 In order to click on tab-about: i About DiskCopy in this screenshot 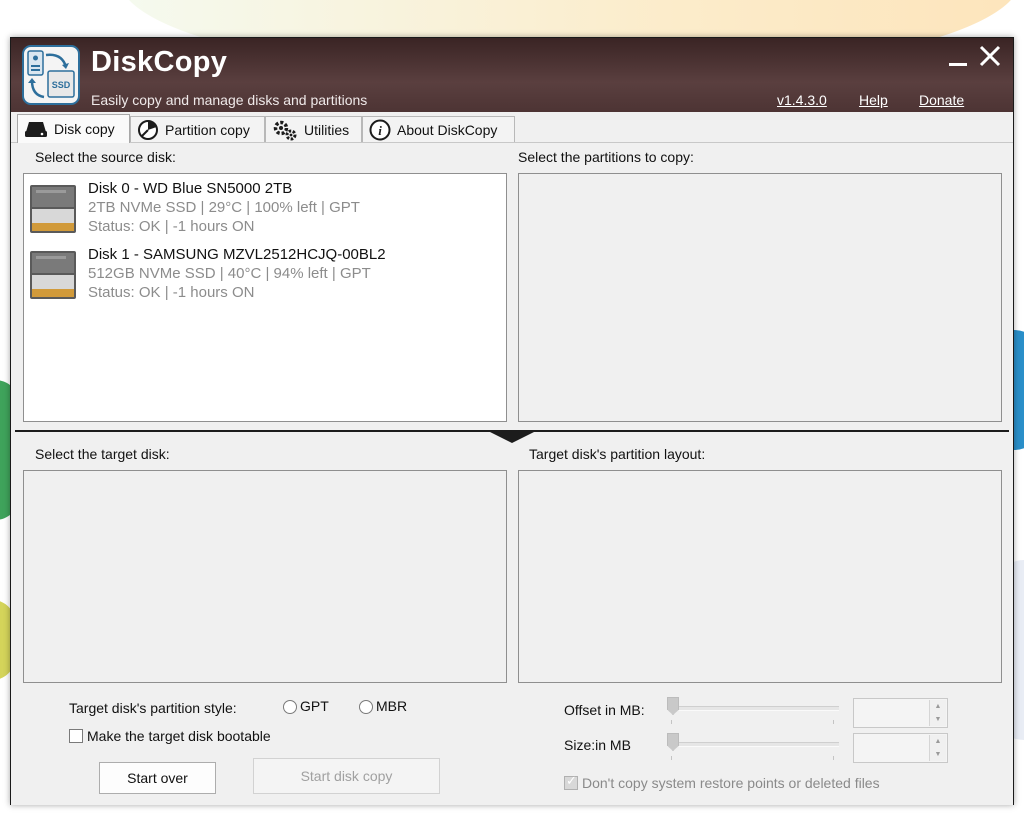, I will do `click(438, 129)`.